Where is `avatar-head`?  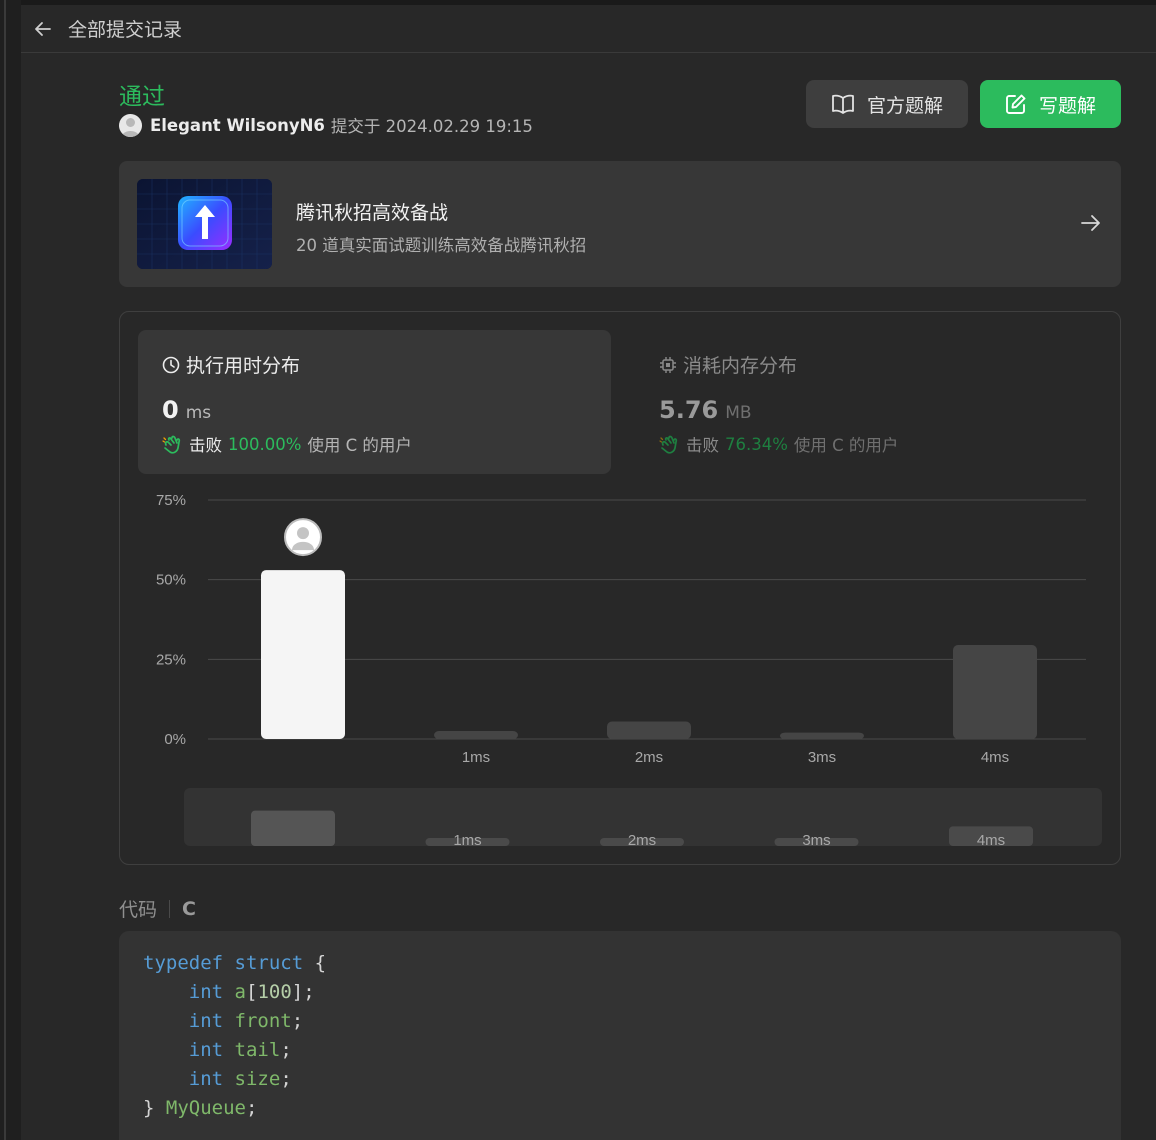
avatar-head is located at coordinates (303, 533).